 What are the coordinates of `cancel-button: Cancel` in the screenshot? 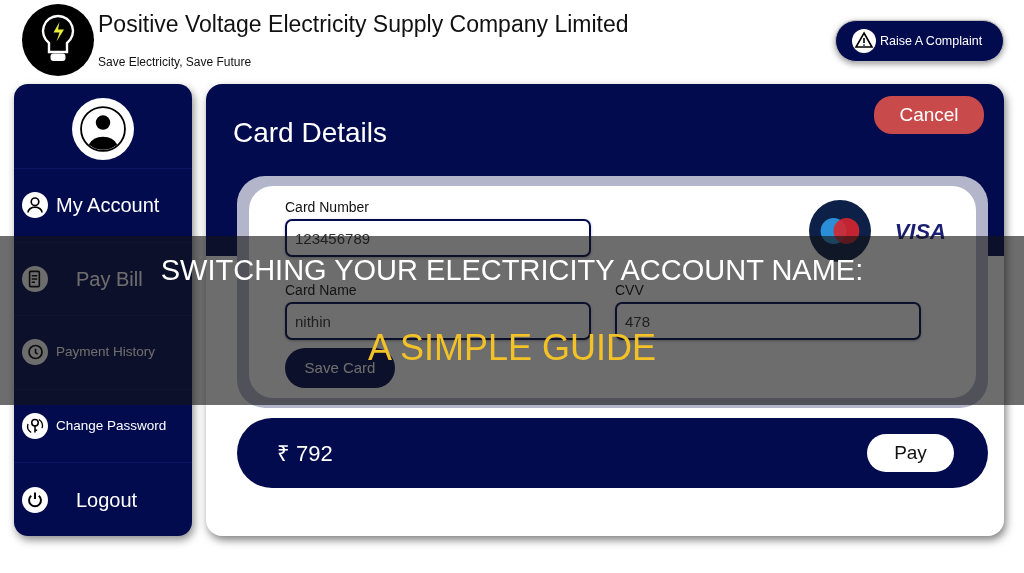 It's located at (929, 115).